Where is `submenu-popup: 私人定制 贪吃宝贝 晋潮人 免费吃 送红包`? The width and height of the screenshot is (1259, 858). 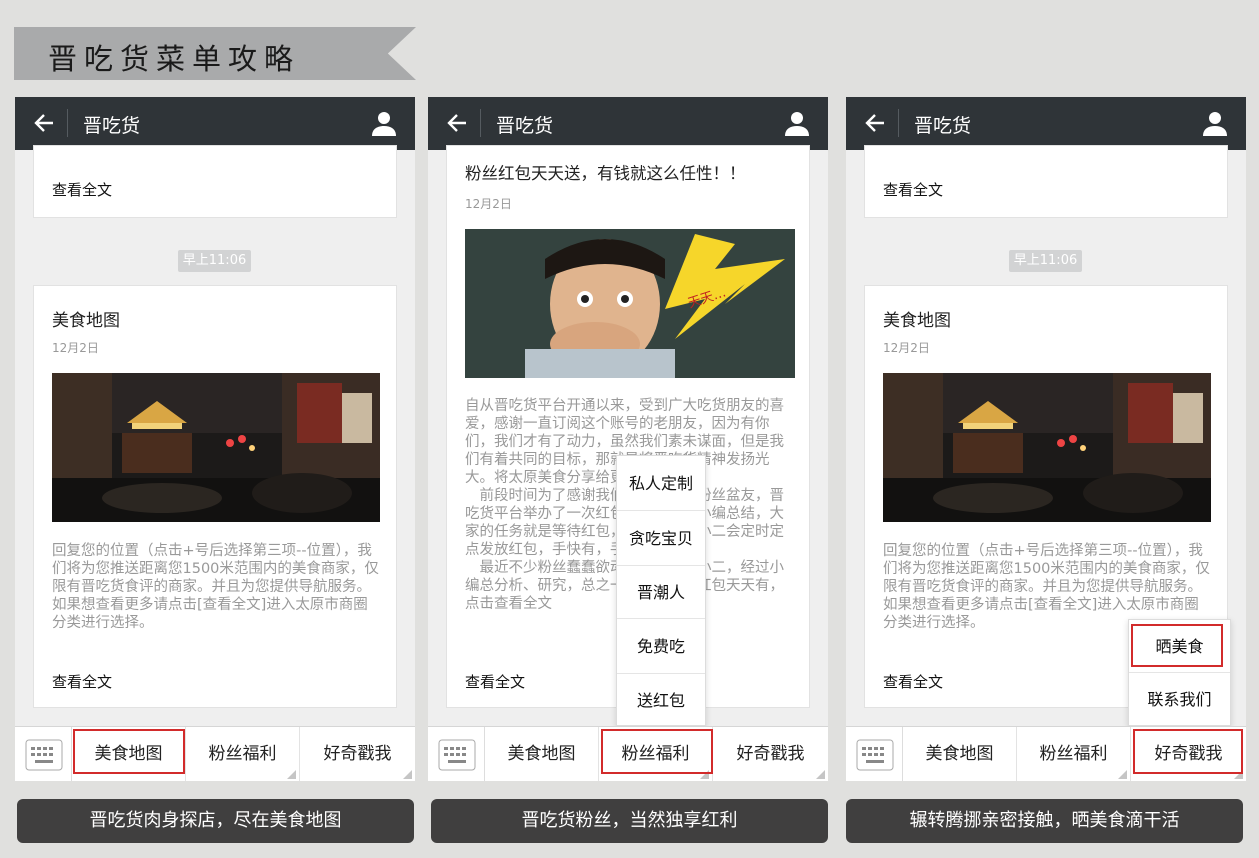 submenu-popup: 私人定制 贪吃宝贝 晋潮人 免费吃 送红包 is located at coordinates (661, 590).